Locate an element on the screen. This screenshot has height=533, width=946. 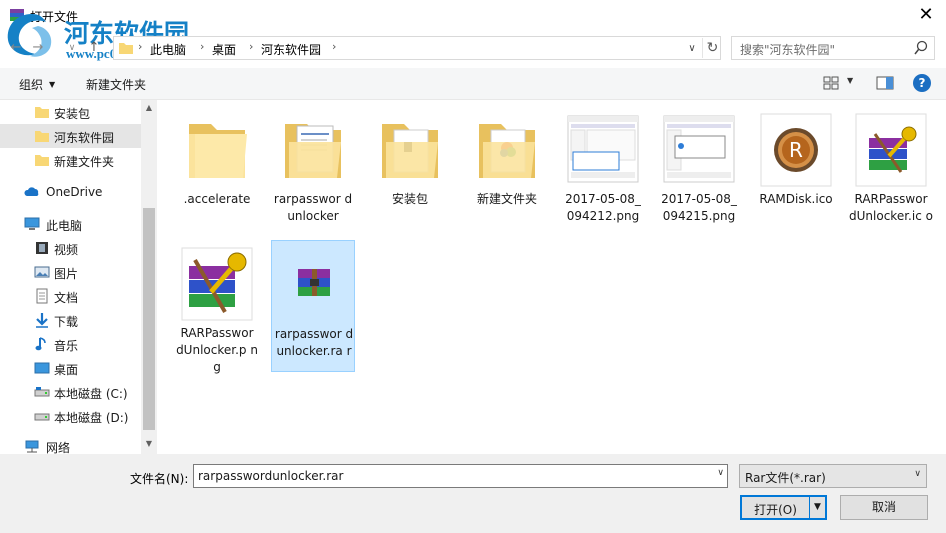
organize-menu: 组织 ▼ is located at coordinates (37, 84).